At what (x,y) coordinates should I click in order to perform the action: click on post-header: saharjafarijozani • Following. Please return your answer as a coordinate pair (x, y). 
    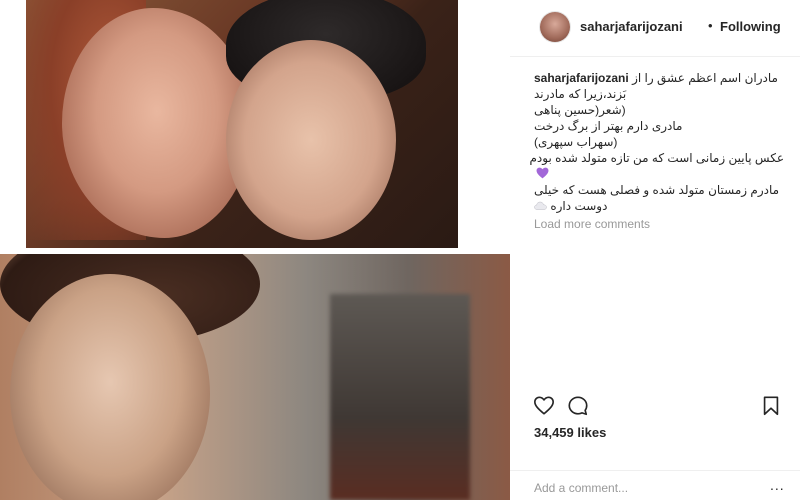
    Looking at the image, I should click on (655, 28).